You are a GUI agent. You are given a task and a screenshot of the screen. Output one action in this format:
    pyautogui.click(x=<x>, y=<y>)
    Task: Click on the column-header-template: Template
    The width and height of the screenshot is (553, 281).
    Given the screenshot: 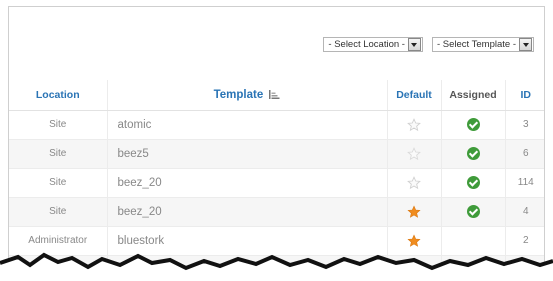 What is the action you would take?
    pyautogui.click(x=247, y=95)
    